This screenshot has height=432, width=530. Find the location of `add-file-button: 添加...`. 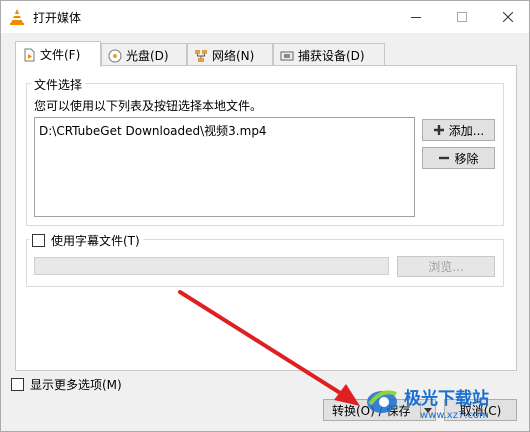

add-file-button: 添加... is located at coordinates (458, 130).